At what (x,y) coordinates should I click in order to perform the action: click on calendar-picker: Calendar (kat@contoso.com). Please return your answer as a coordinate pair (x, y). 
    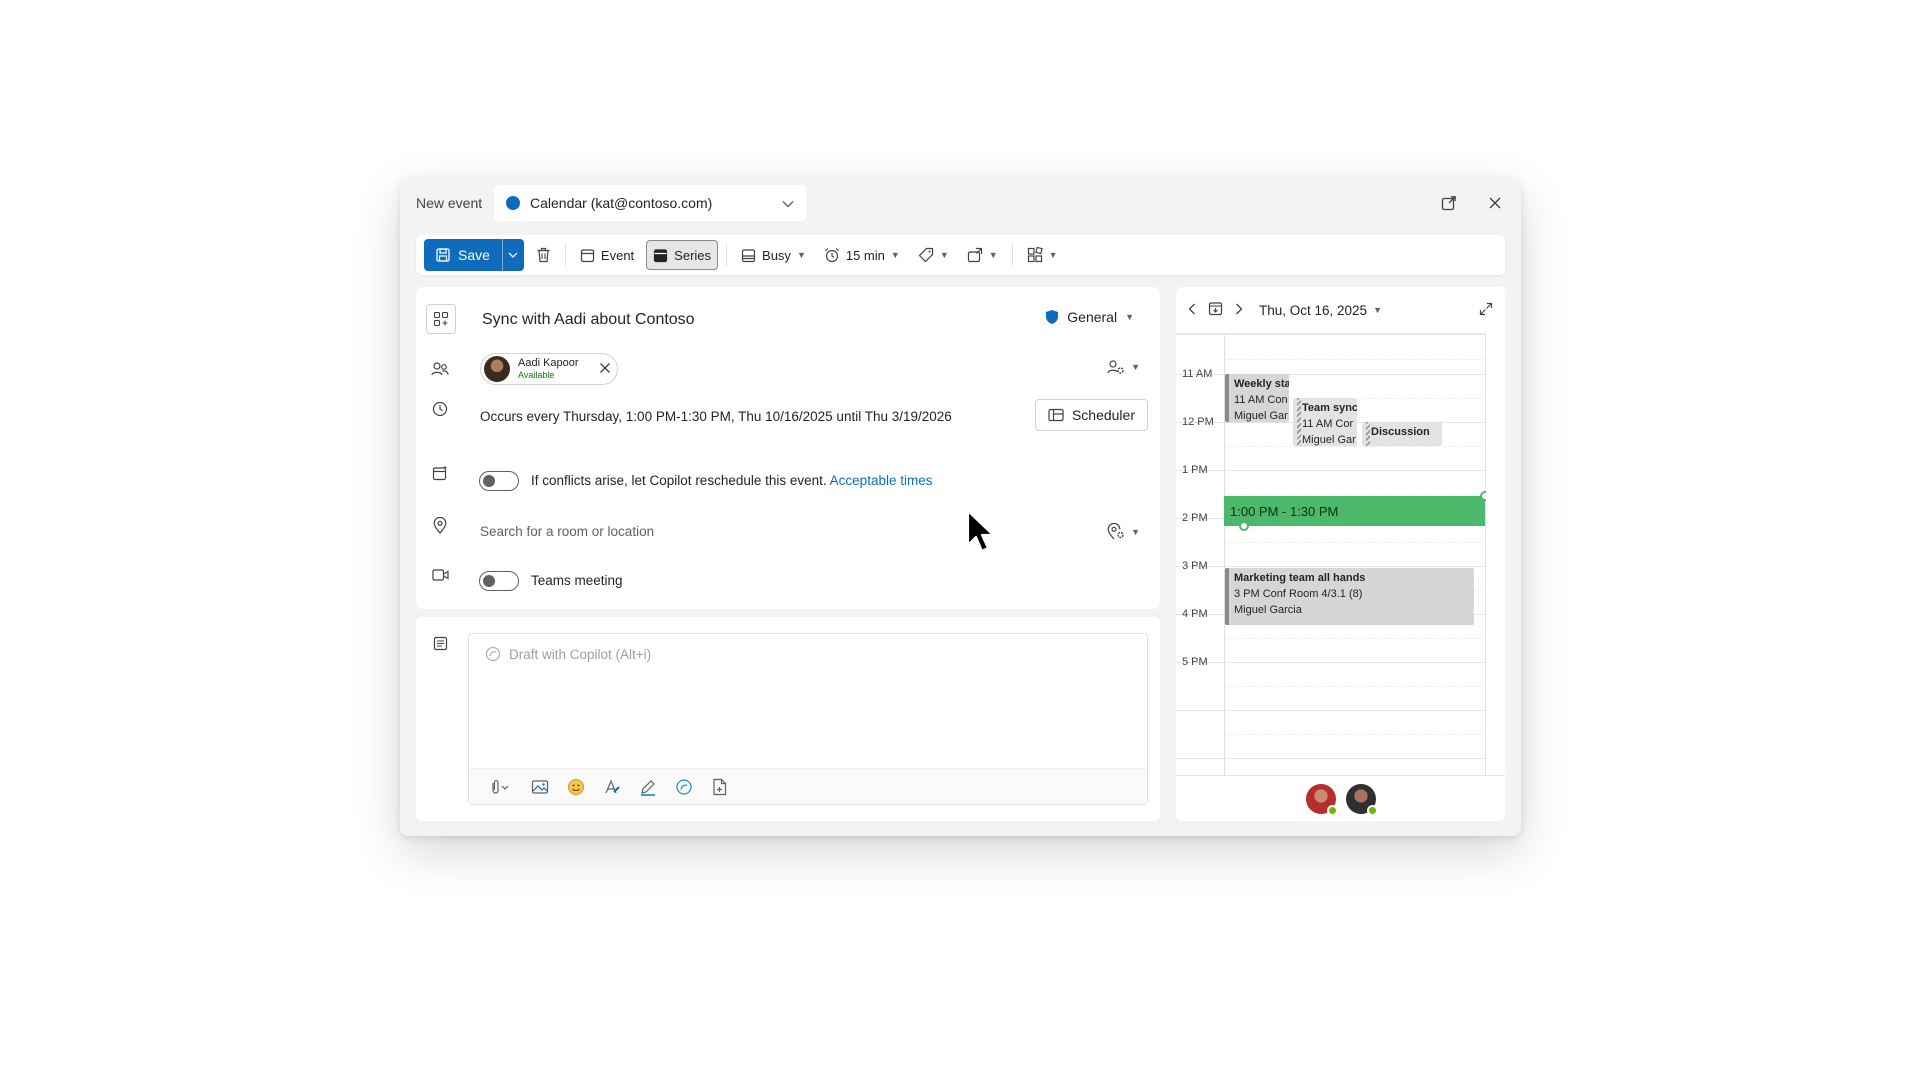
    Looking at the image, I should click on (650, 203).